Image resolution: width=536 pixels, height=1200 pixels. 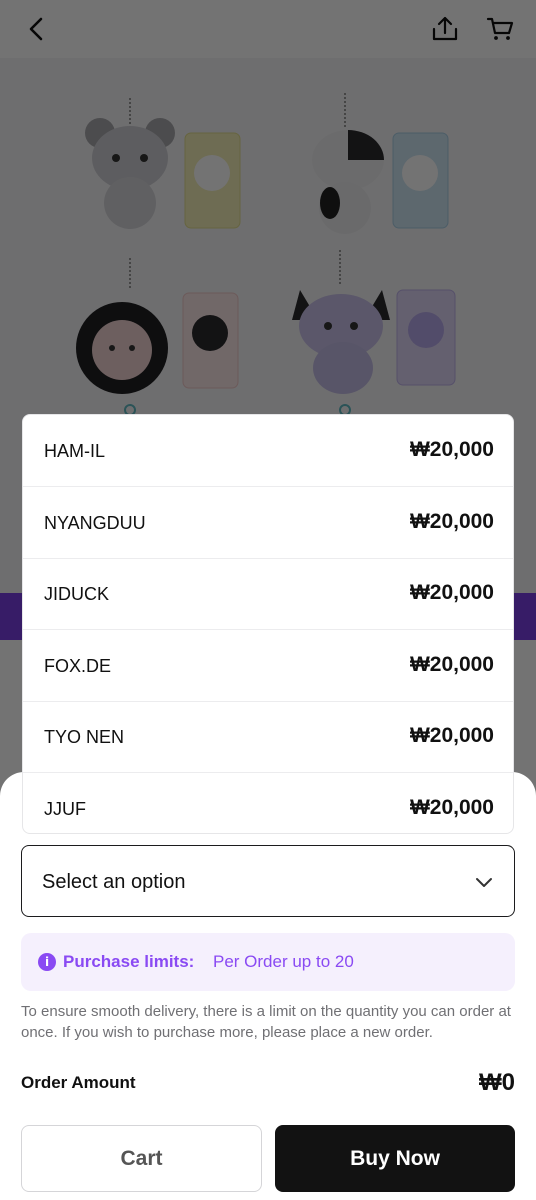 What do you see at coordinates (268, 666) in the screenshot?
I see `option-item-fox-de: FOX.DE ₩20,000` at bounding box center [268, 666].